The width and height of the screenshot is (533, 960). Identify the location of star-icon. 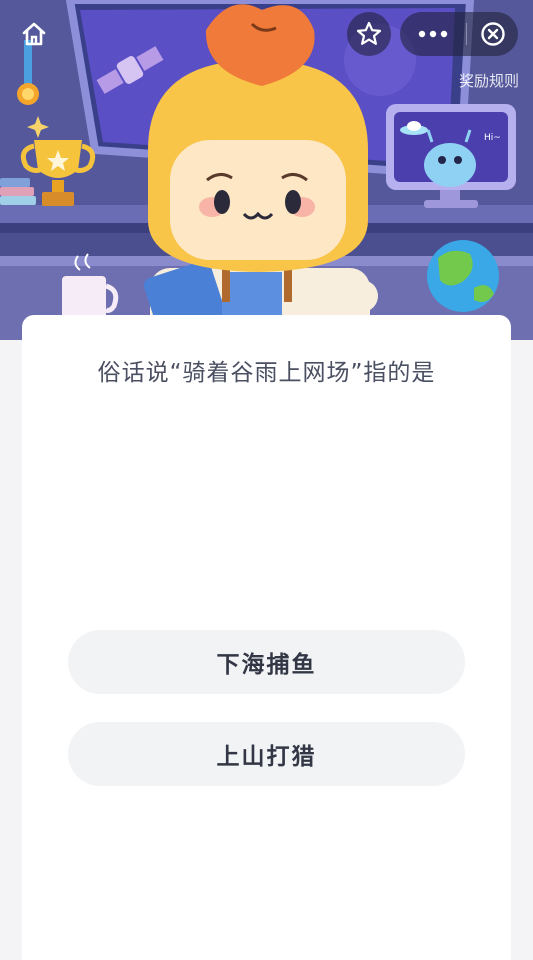
(369, 33).